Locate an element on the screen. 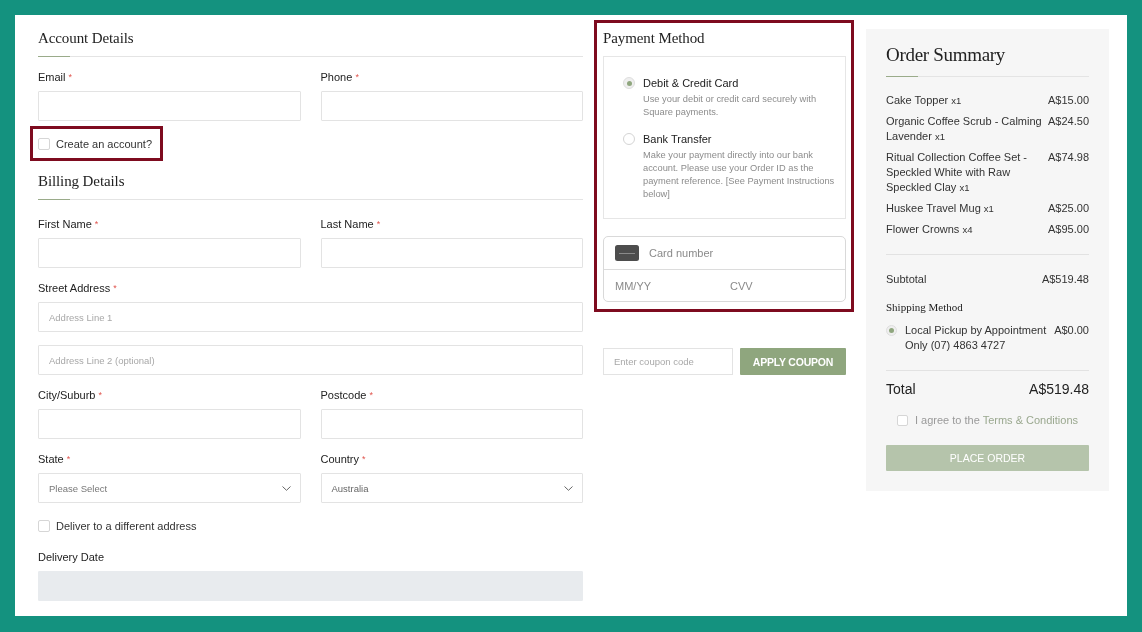 This screenshot has width=1142, height=632. input-field: Address Line 2 (optional) is located at coordinates (310, 360).